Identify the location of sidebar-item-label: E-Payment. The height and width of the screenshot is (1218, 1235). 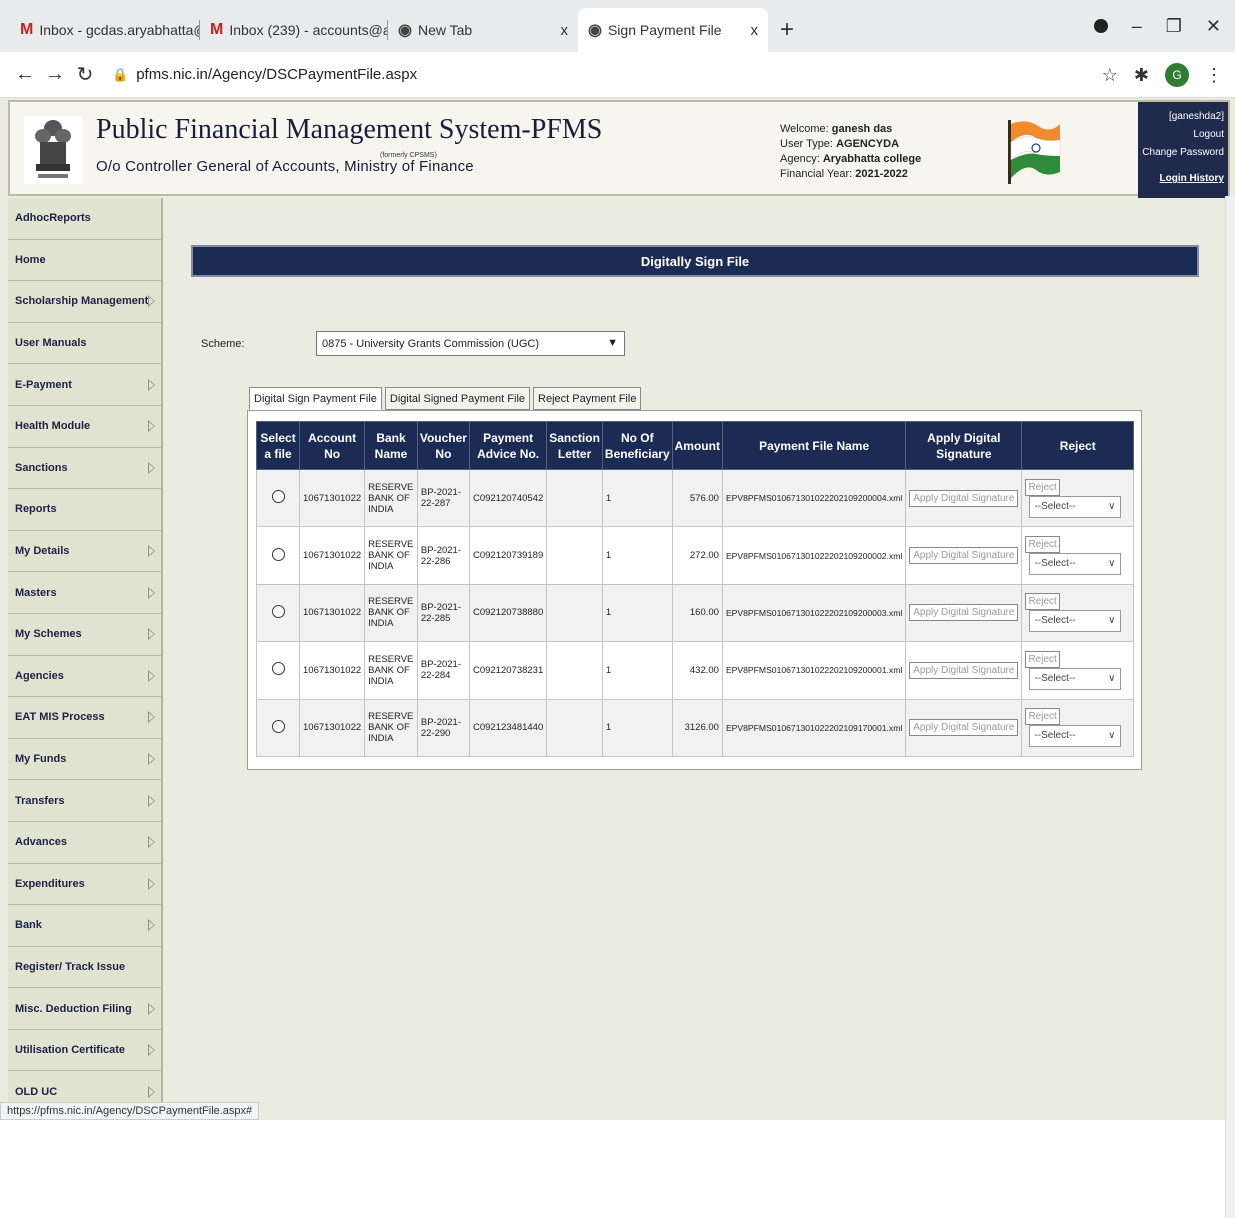
(43, 384).